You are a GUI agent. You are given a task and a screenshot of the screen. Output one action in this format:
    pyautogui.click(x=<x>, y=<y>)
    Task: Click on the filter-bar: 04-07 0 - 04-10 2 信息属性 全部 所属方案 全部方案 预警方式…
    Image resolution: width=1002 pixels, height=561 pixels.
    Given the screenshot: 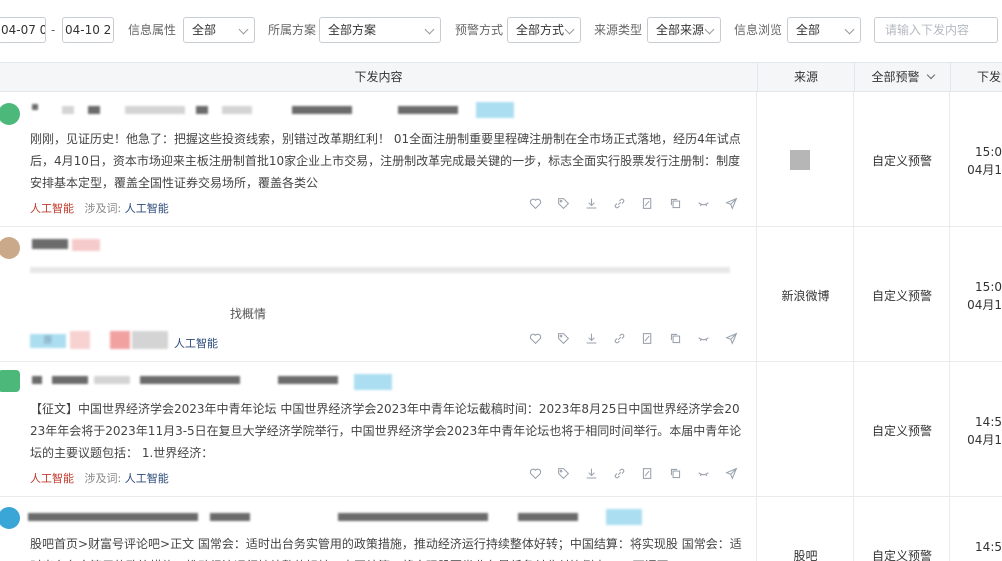 What is the action you would take?
    pyautogui.click(x=501, y=31)
    